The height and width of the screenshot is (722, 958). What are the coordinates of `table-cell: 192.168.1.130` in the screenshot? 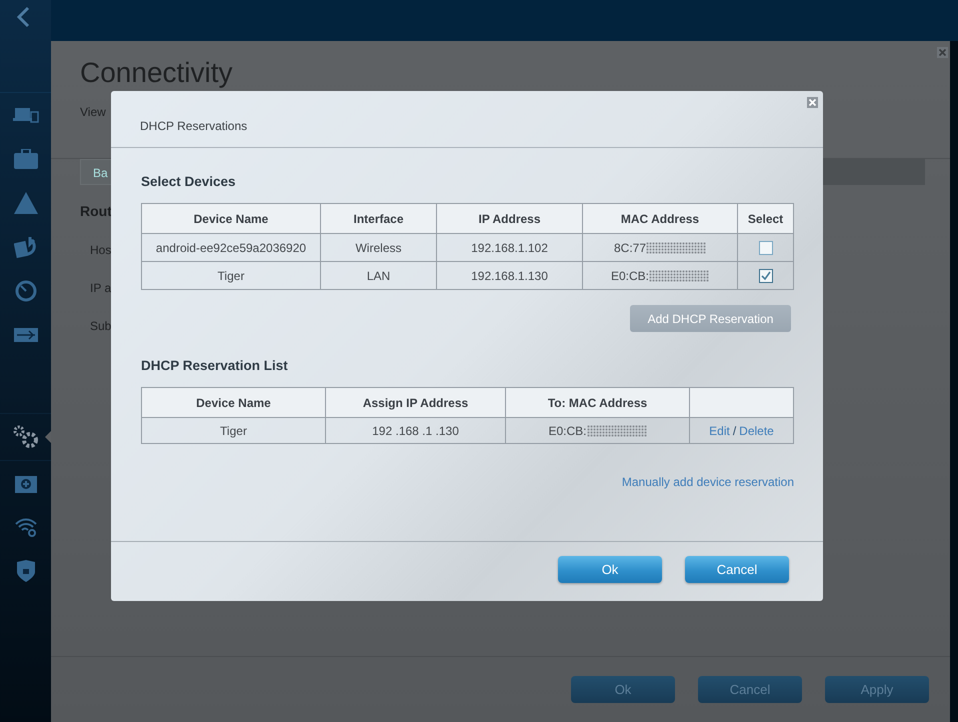 It's located at (509, 276).